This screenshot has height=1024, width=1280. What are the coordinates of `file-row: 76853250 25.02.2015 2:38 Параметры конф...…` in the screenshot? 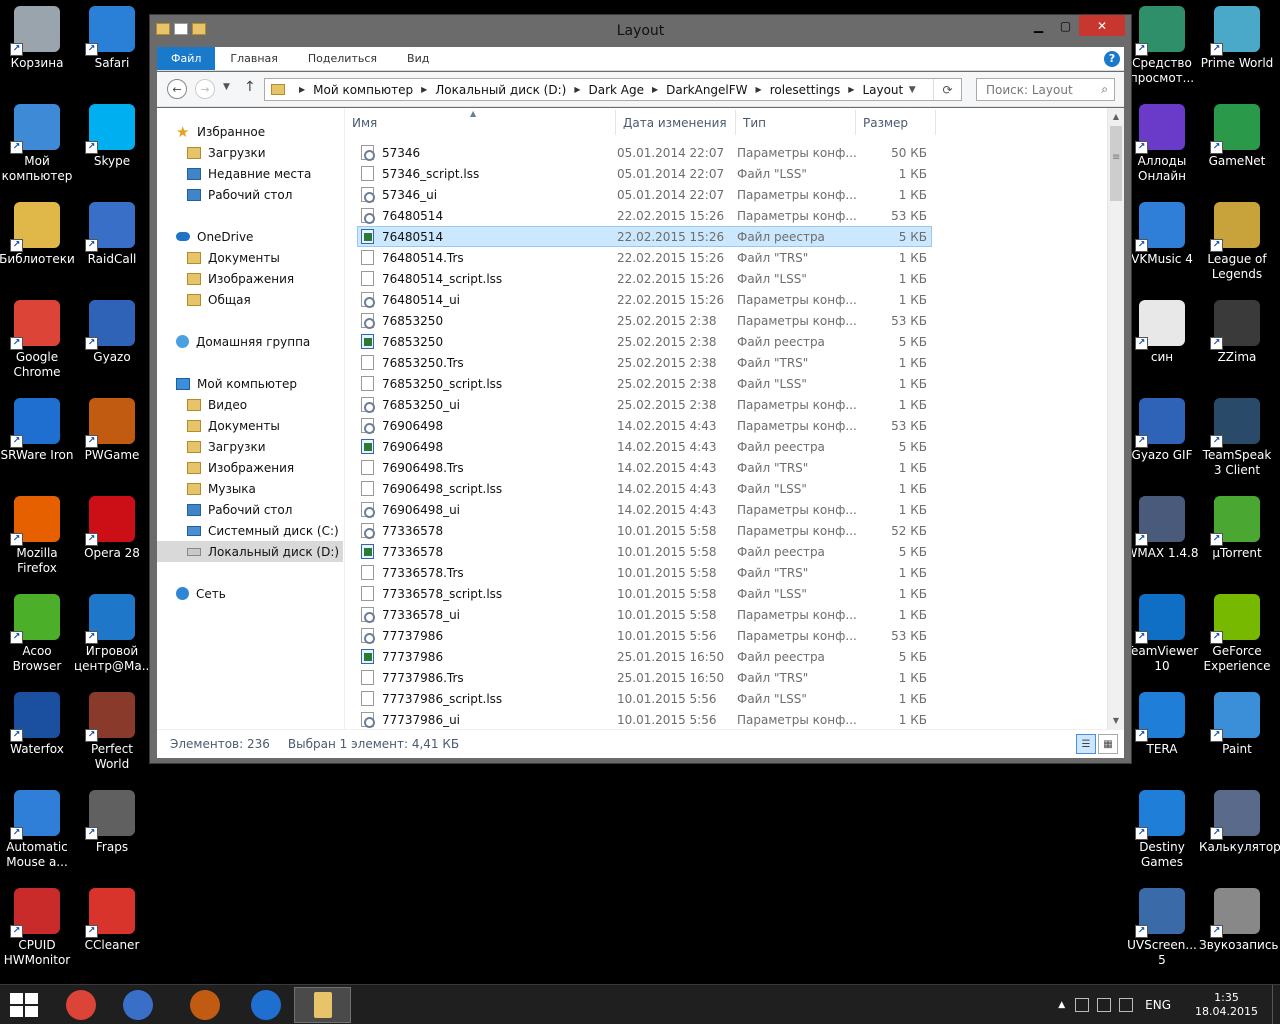 It's located at (644, 320).